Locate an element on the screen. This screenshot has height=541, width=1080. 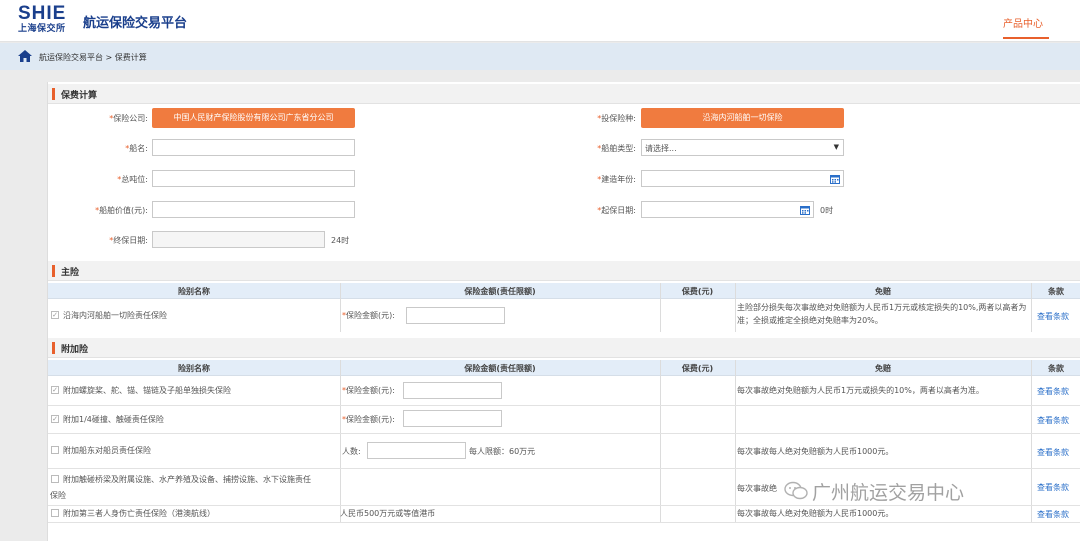
ship-type-label: *船舶类型: is located at coordinates (616, 148).